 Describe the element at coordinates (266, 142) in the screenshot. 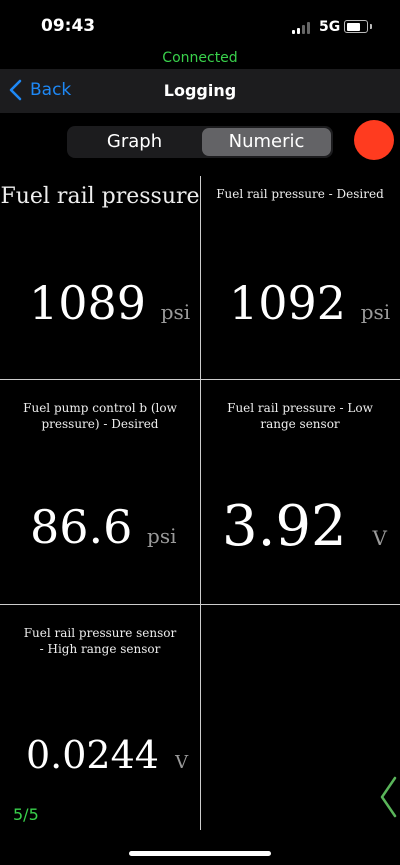

I see `segment-numeric: Numeric` at that location.